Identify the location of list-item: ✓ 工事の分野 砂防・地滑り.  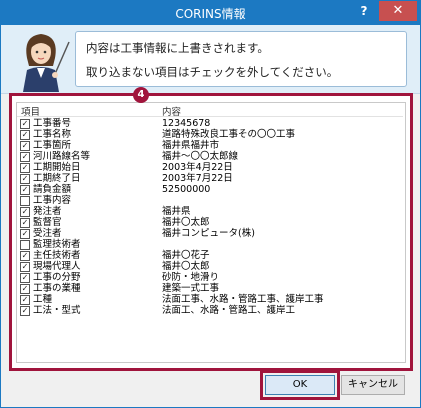
(210, 277).